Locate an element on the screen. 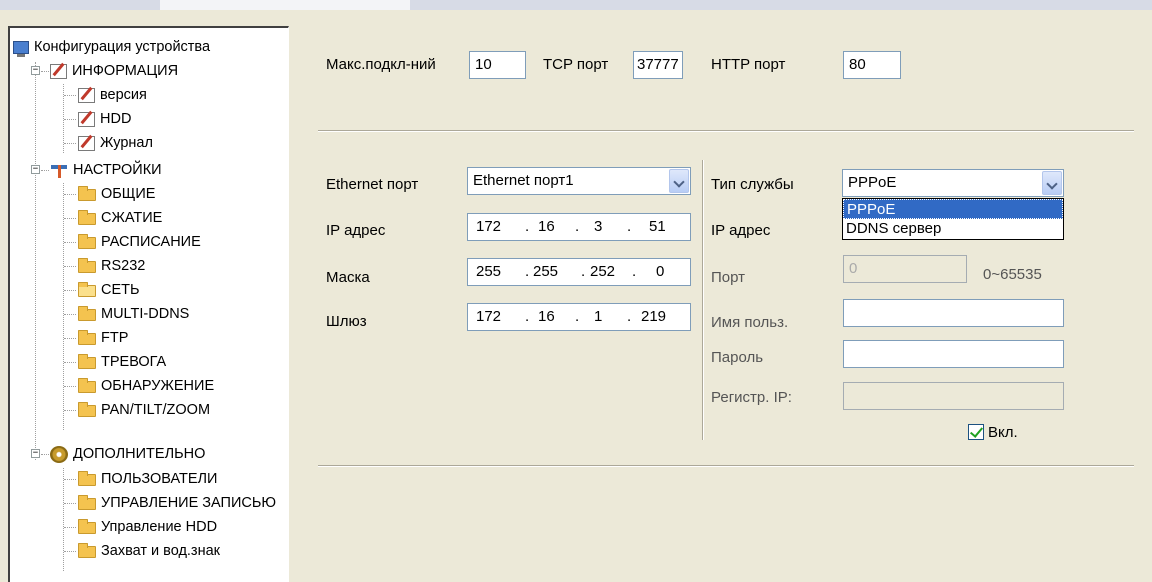  tree-line-advanced is located at coordinates (63, 519).